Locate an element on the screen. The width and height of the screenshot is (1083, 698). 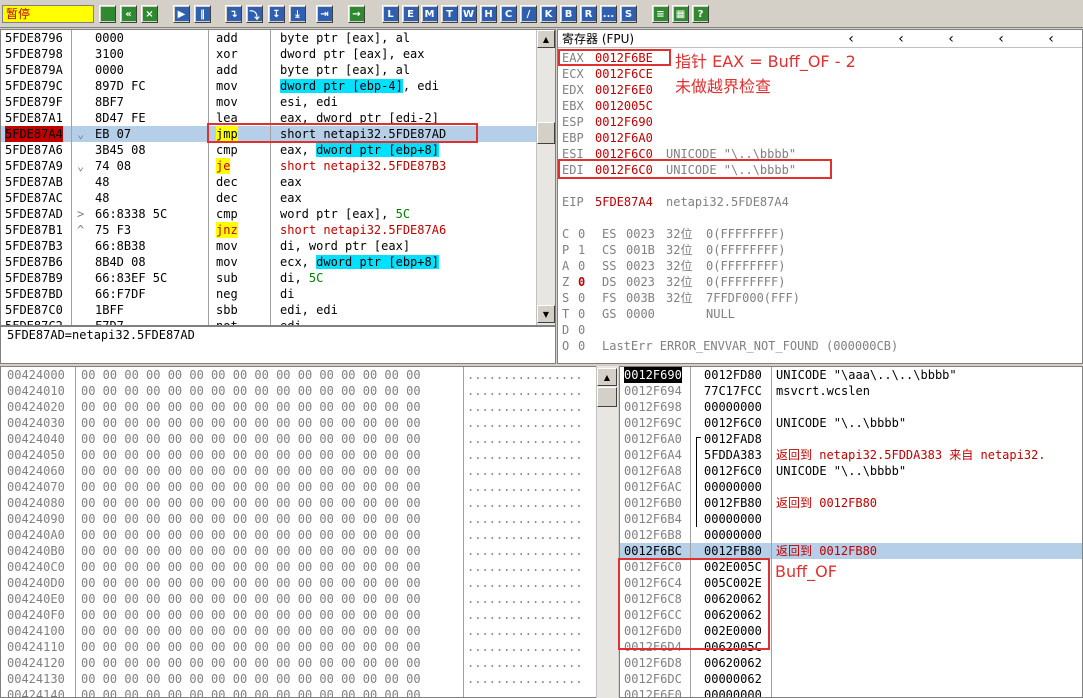
toolbar-T-button: T is located at coordinates (449, 14).